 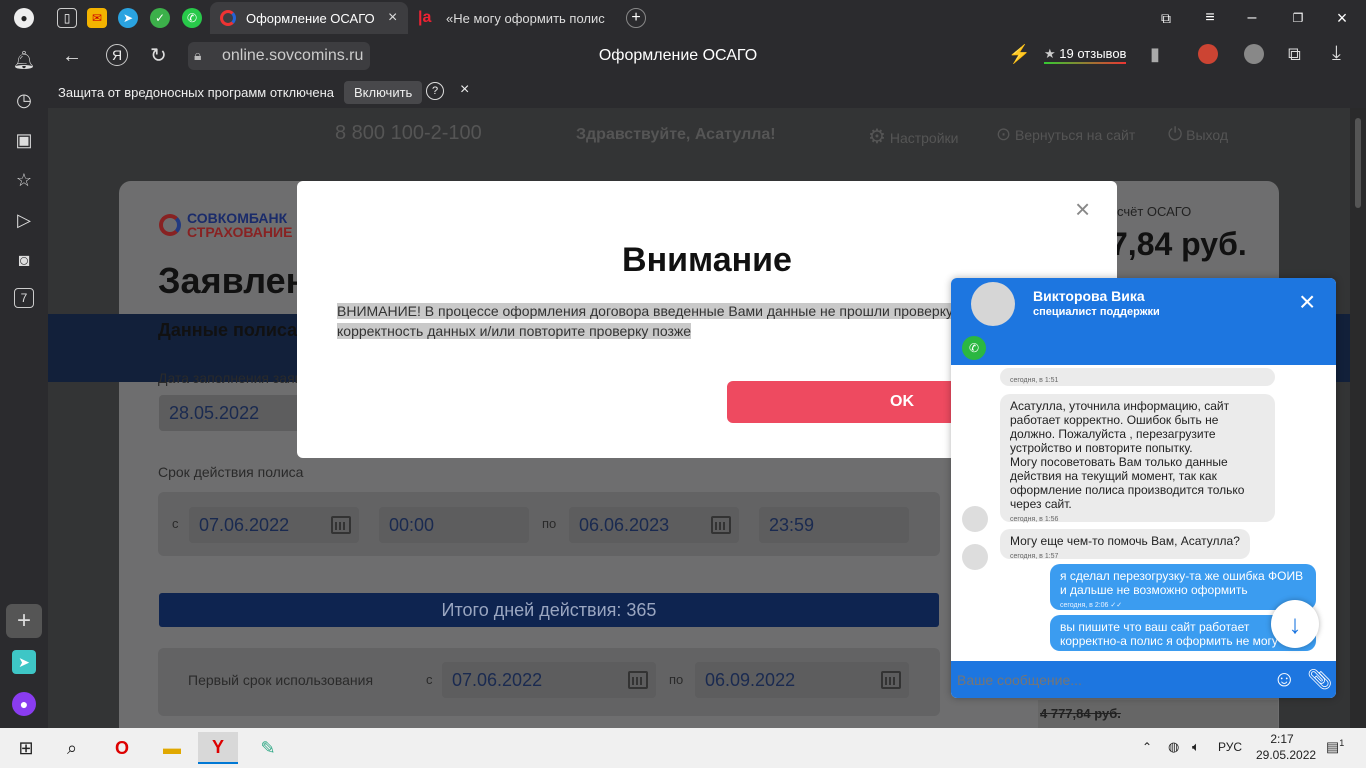 What do you see at coordinates (158, 55) in the screenshot?
I see `reload-icon: ↻` at bounding box center [158, 55].